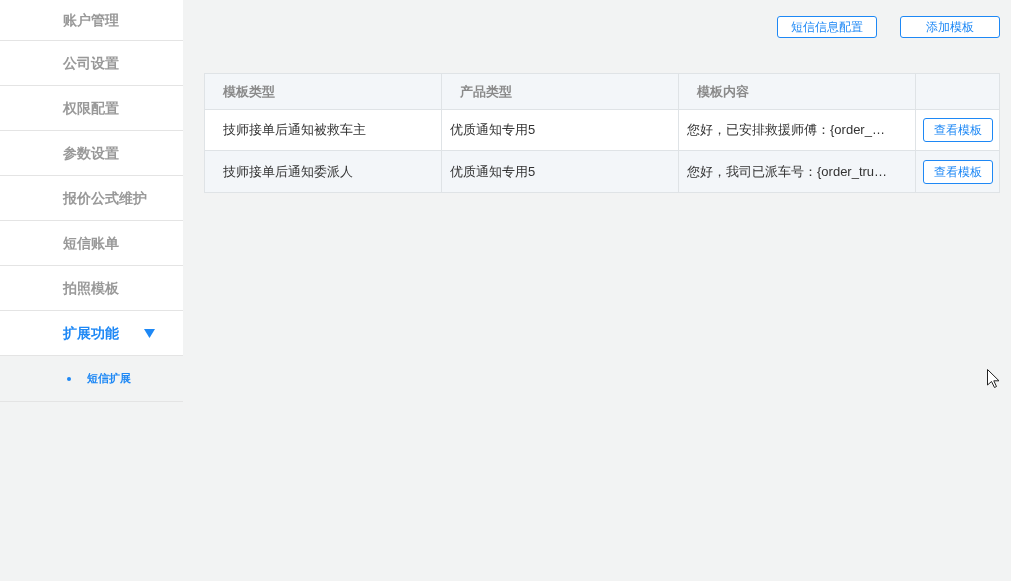 This screenshot has height=581, width=1011. What do you see at coordinates (993, 378) in the screenshot?
I see `cursor-icon` at bounding box center [993, 378].